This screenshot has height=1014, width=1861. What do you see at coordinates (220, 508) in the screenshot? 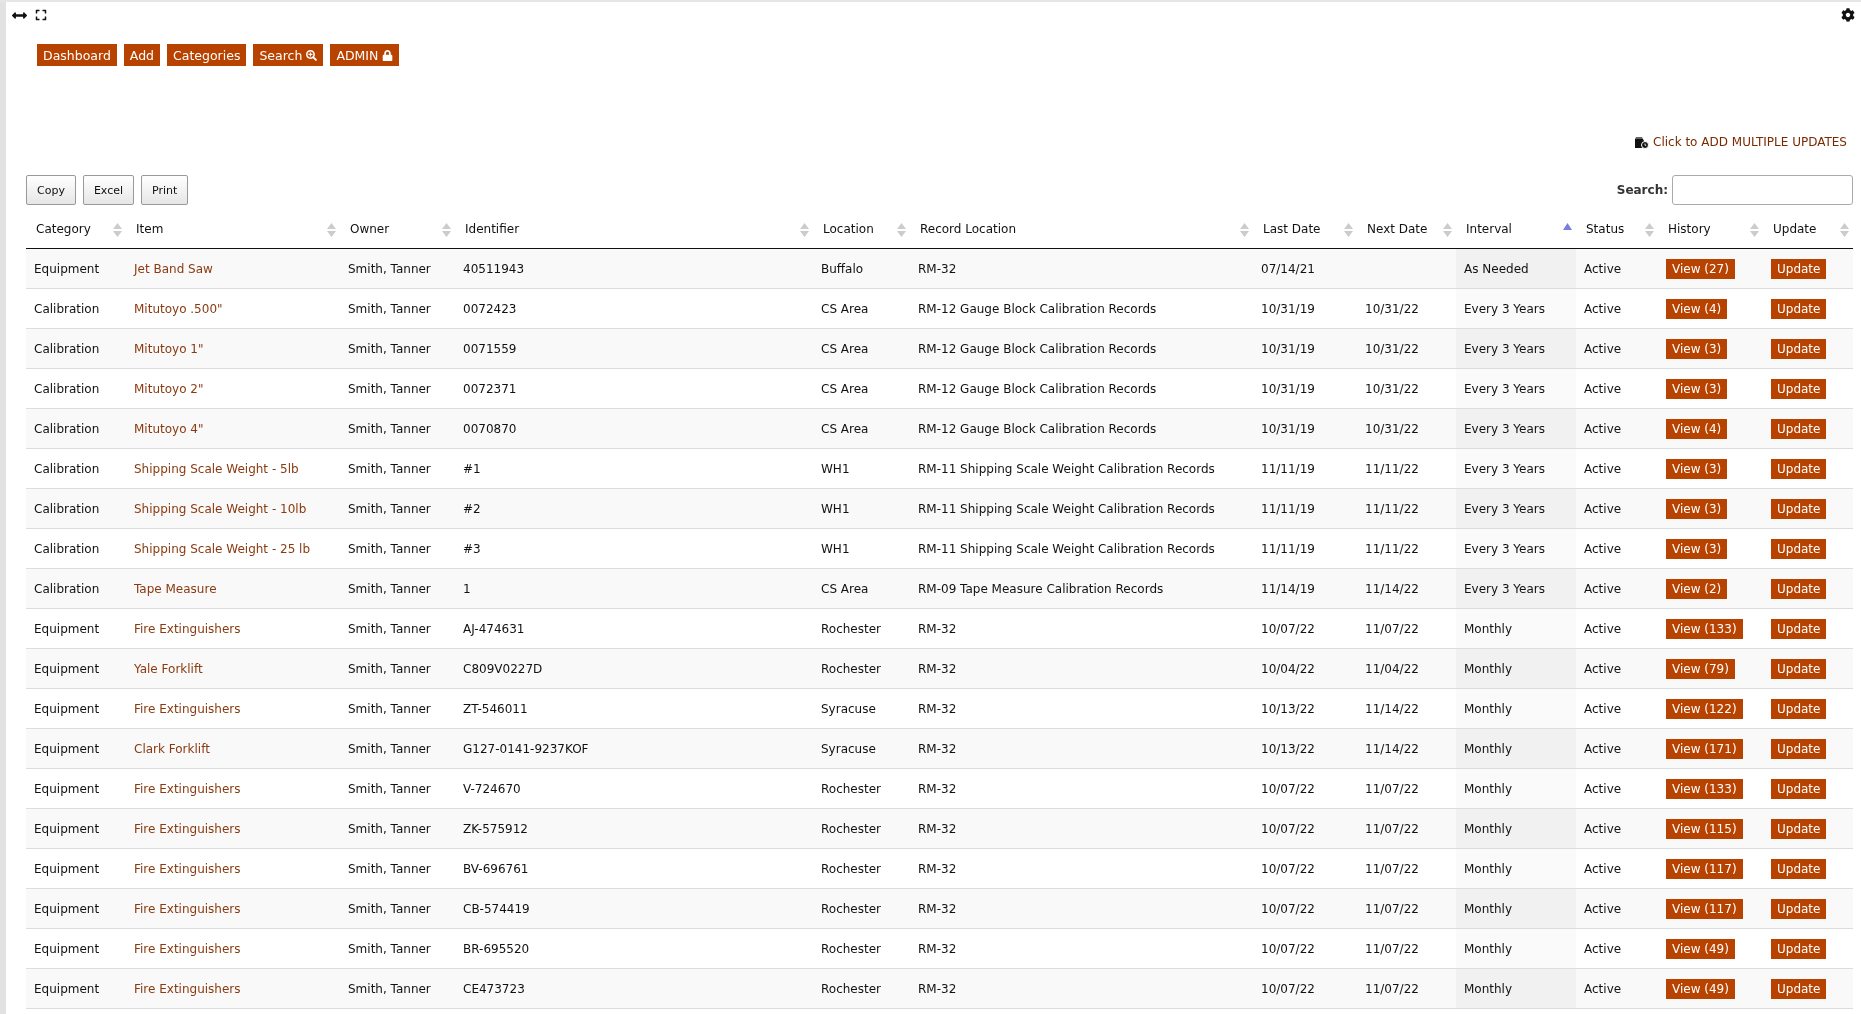
I see `item-link: Shipping Scale Weight - 10lb` at bounding box center [220, 508].